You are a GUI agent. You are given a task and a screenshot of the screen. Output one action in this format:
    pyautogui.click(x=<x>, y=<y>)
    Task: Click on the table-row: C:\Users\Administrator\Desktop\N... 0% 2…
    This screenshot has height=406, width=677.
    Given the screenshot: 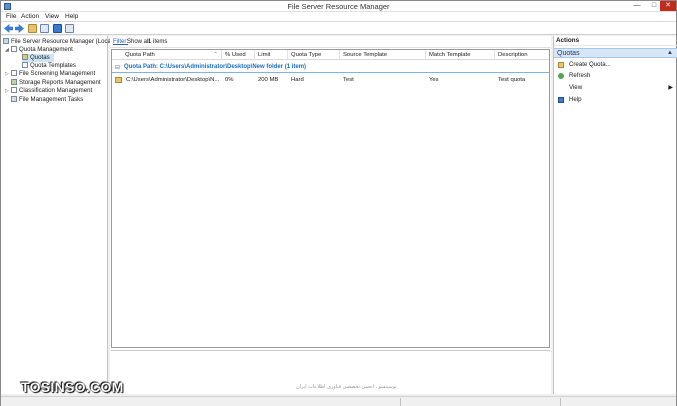 What is the action you would take?
    pyautogui.click(x=330, y=80)
    